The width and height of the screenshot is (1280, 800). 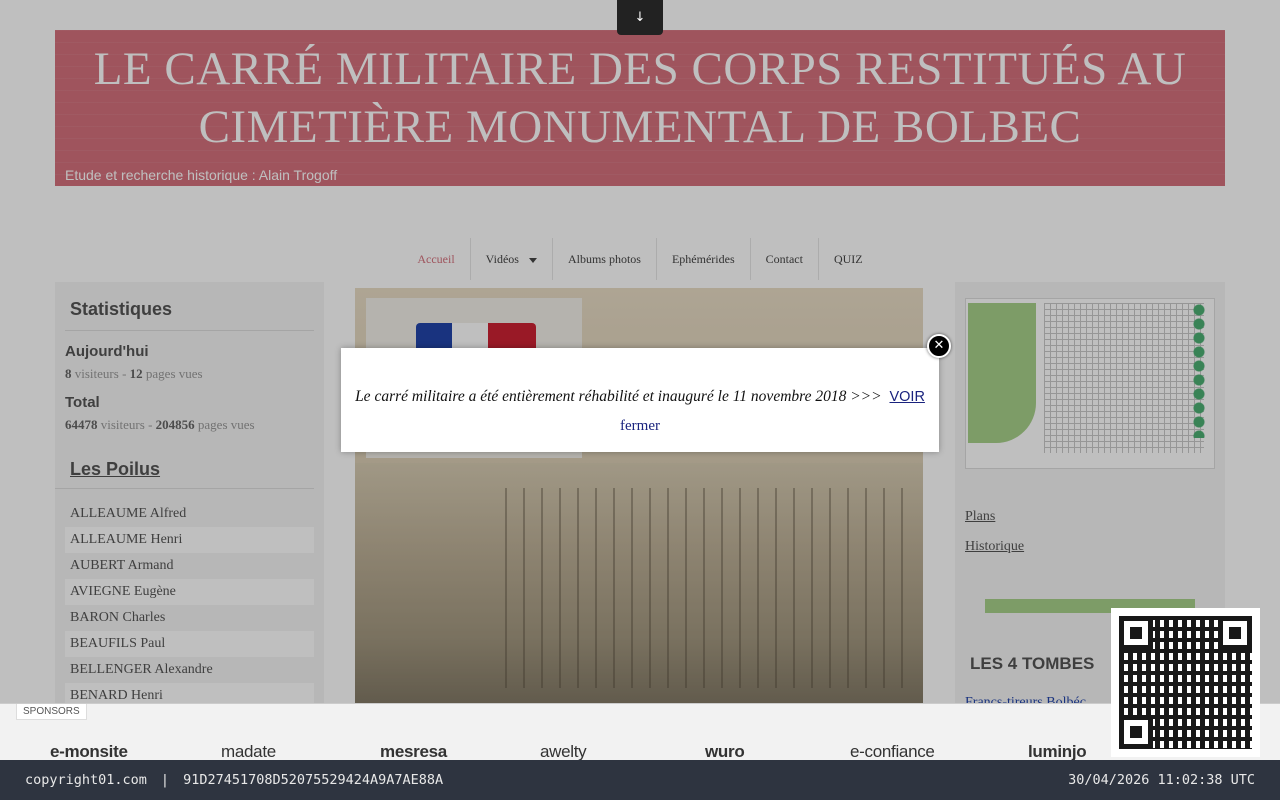 I want to click on sponsor-logo: mesresa, so click(x=413, y=752).